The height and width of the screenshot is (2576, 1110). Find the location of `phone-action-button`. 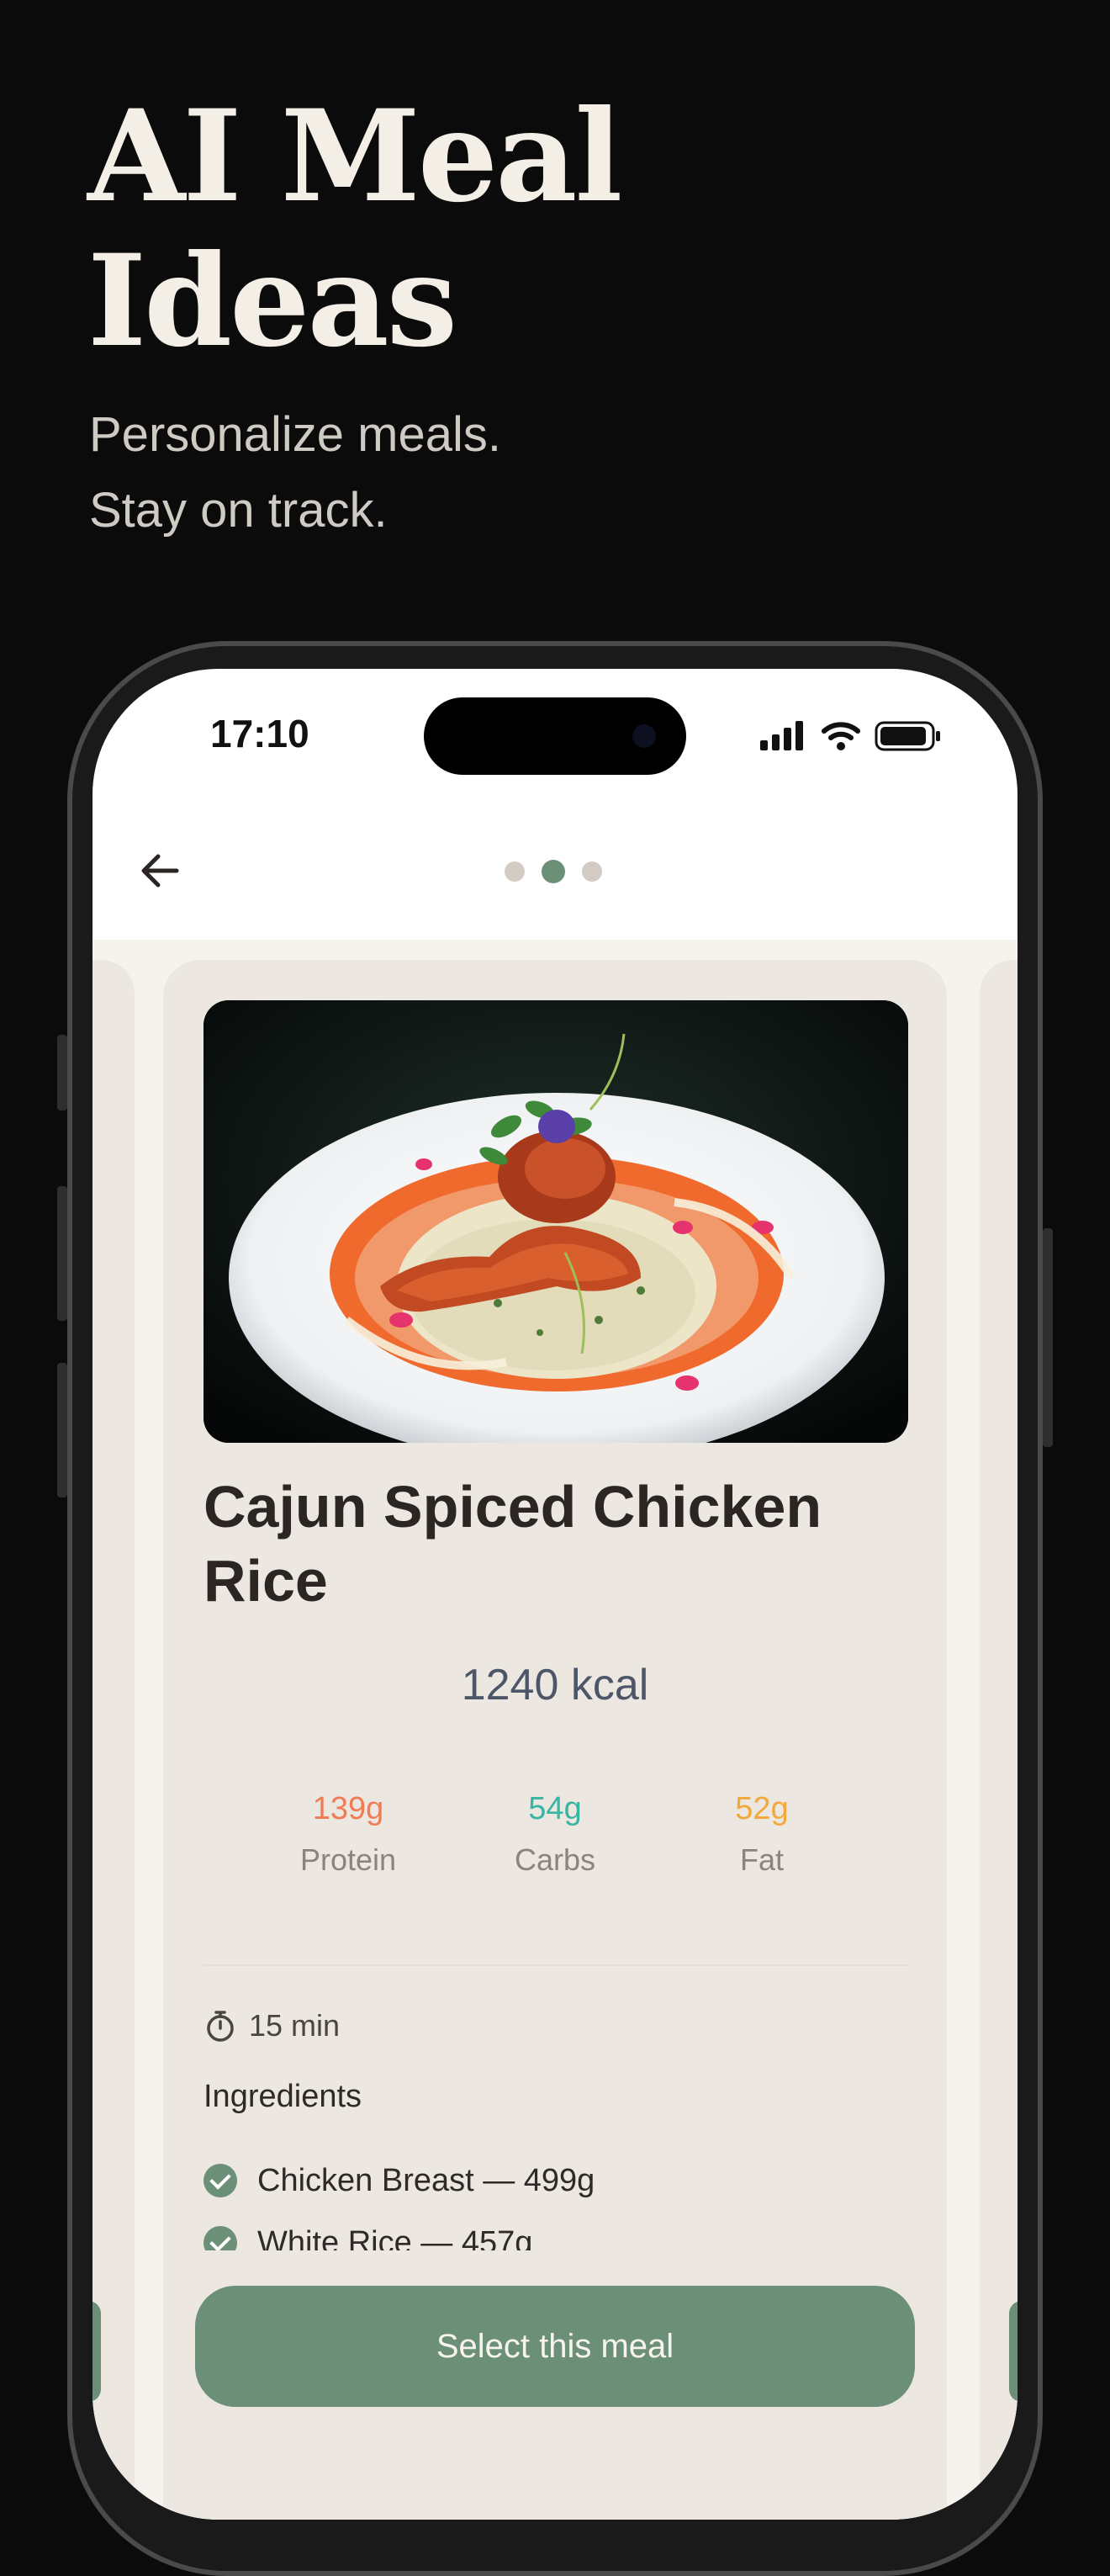

phone-action-button is located at coordinates (62, 1072).